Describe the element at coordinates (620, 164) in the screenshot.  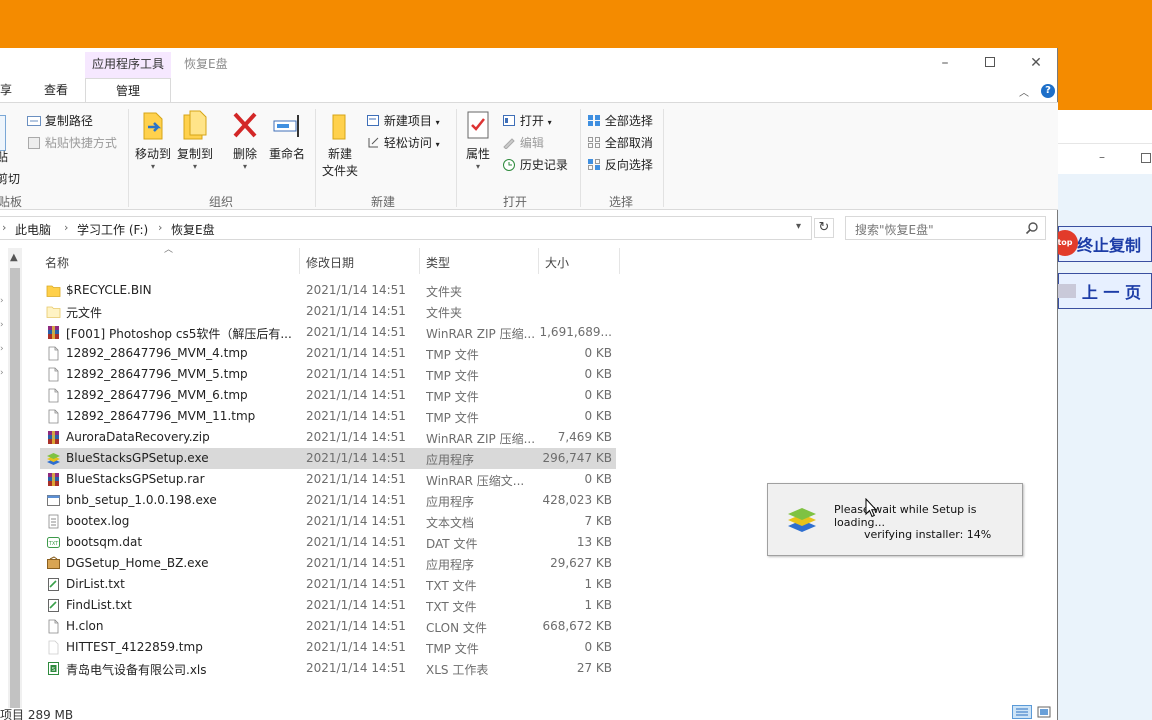
I see `invert-selection-button: 反向选择` at that location.